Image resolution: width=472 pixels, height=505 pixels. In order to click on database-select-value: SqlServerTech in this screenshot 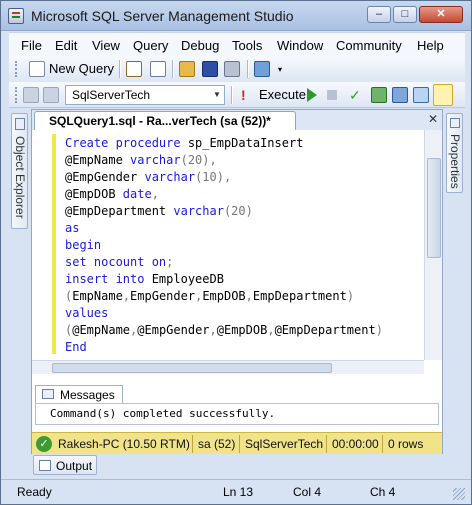, I will do `click(111, 95)`.